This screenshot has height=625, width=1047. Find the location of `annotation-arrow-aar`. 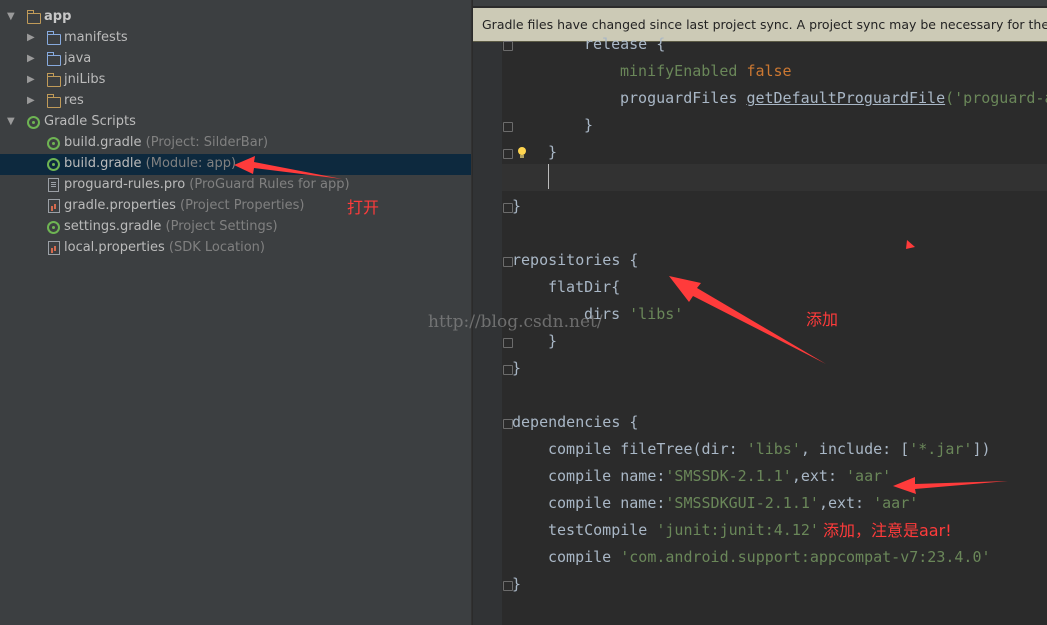

annotation-arrow-aar is located at coordinates (950, 485).